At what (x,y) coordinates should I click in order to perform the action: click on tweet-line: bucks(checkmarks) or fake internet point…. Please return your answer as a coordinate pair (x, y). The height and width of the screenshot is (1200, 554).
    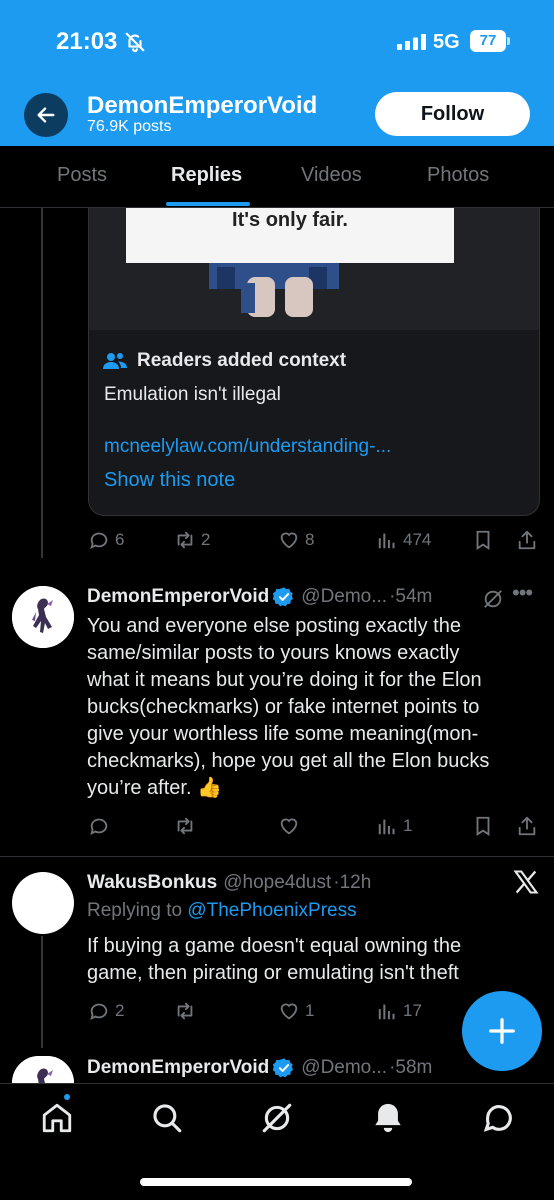
    Looking at the image, I should click on (283, 707).